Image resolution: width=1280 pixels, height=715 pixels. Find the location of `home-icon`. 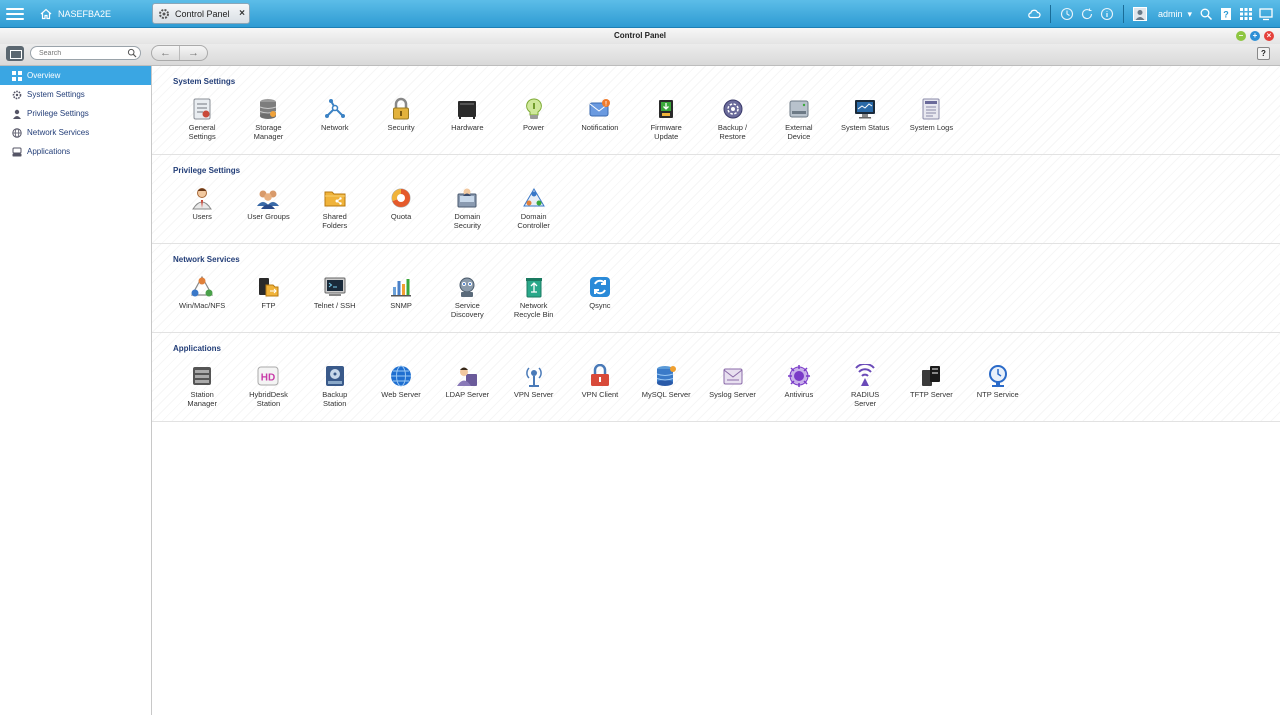

home-icon is located at coordinates (46, 13).